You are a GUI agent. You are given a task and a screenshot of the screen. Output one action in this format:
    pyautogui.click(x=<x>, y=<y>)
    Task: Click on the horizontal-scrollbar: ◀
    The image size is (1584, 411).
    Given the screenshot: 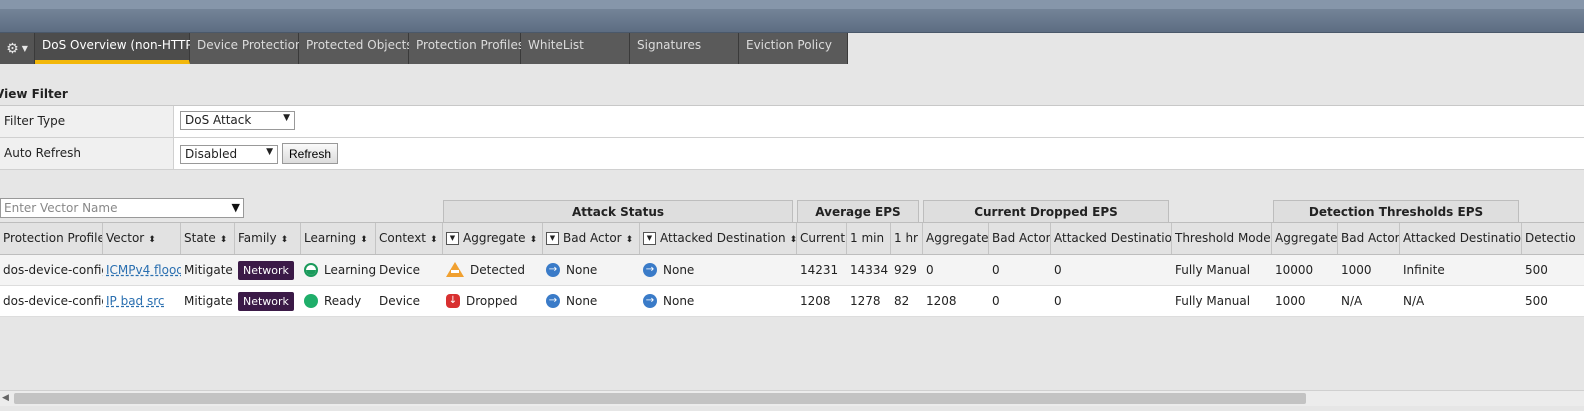 What is the action you would take?
    pyautogui.click(x=792, y=398)
    